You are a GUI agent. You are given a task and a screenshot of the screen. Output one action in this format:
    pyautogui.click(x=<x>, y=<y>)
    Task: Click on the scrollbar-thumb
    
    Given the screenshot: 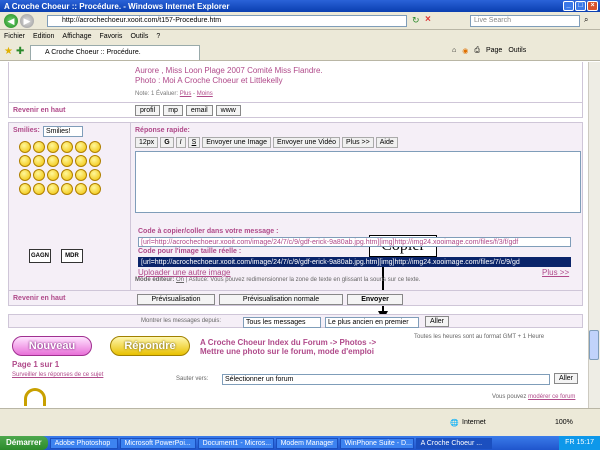 What is the action you would take?
    pyautogui.click(x=594, y=345)
    